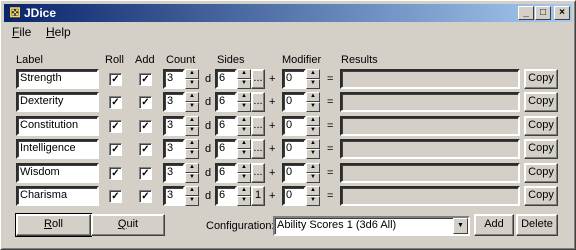 The width and height of the screenshot is (576, 250). I want to click on sides-more-button: 1, so click(258, 196).